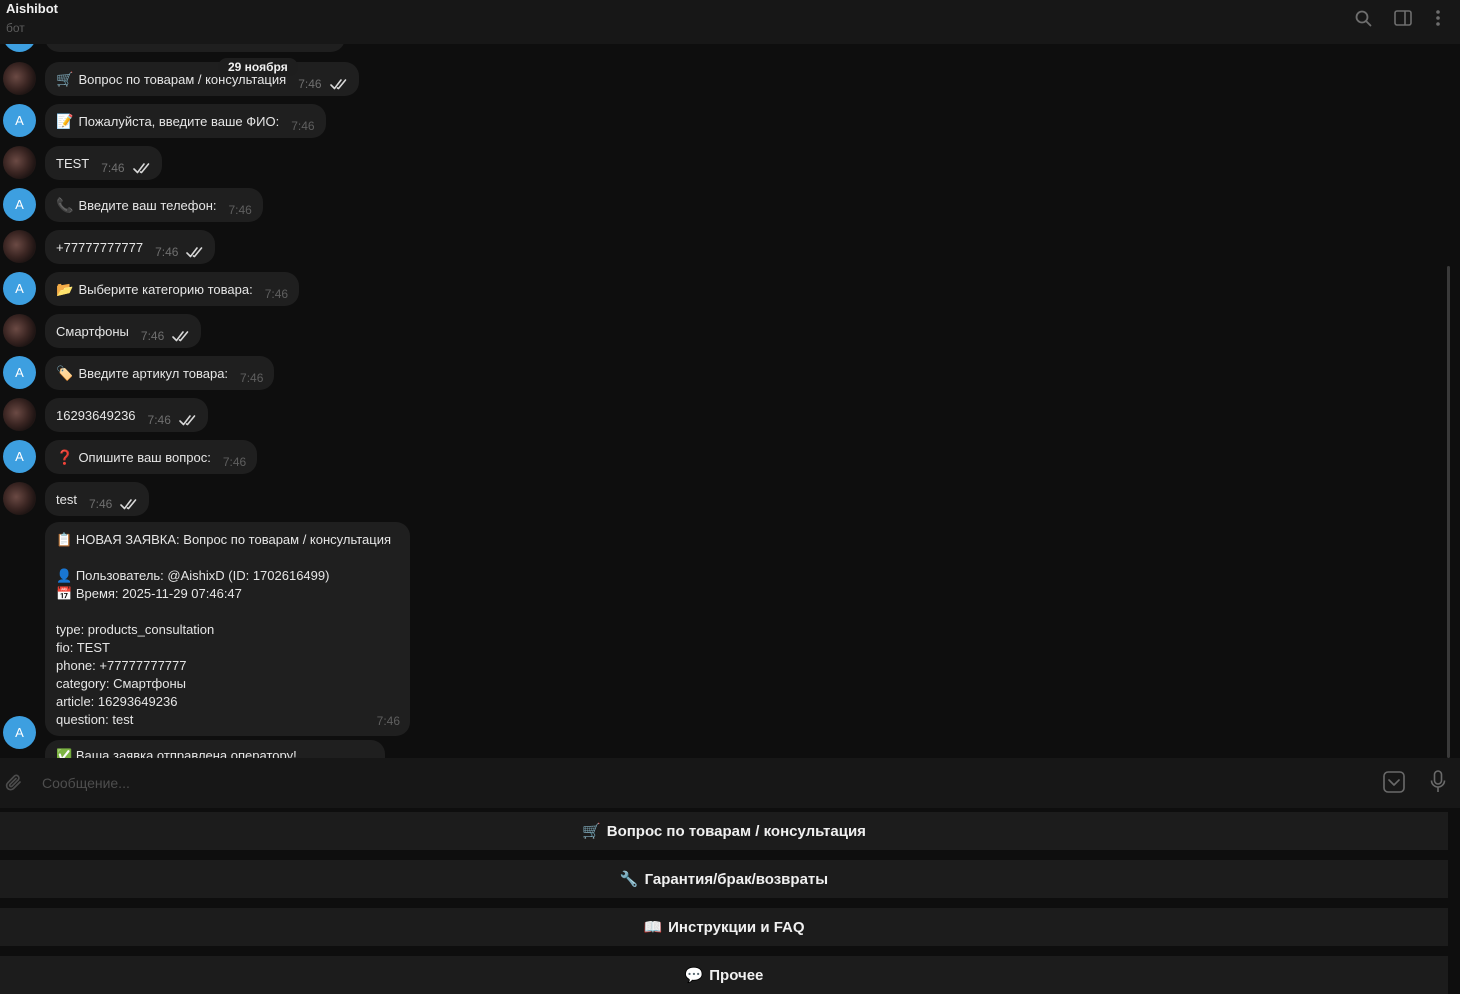 This screenshot has height=994, width=1460. Describe the element at coordinates (730, 22) in the screenshot. I see `chat-header: Aishibot бот` at that location.